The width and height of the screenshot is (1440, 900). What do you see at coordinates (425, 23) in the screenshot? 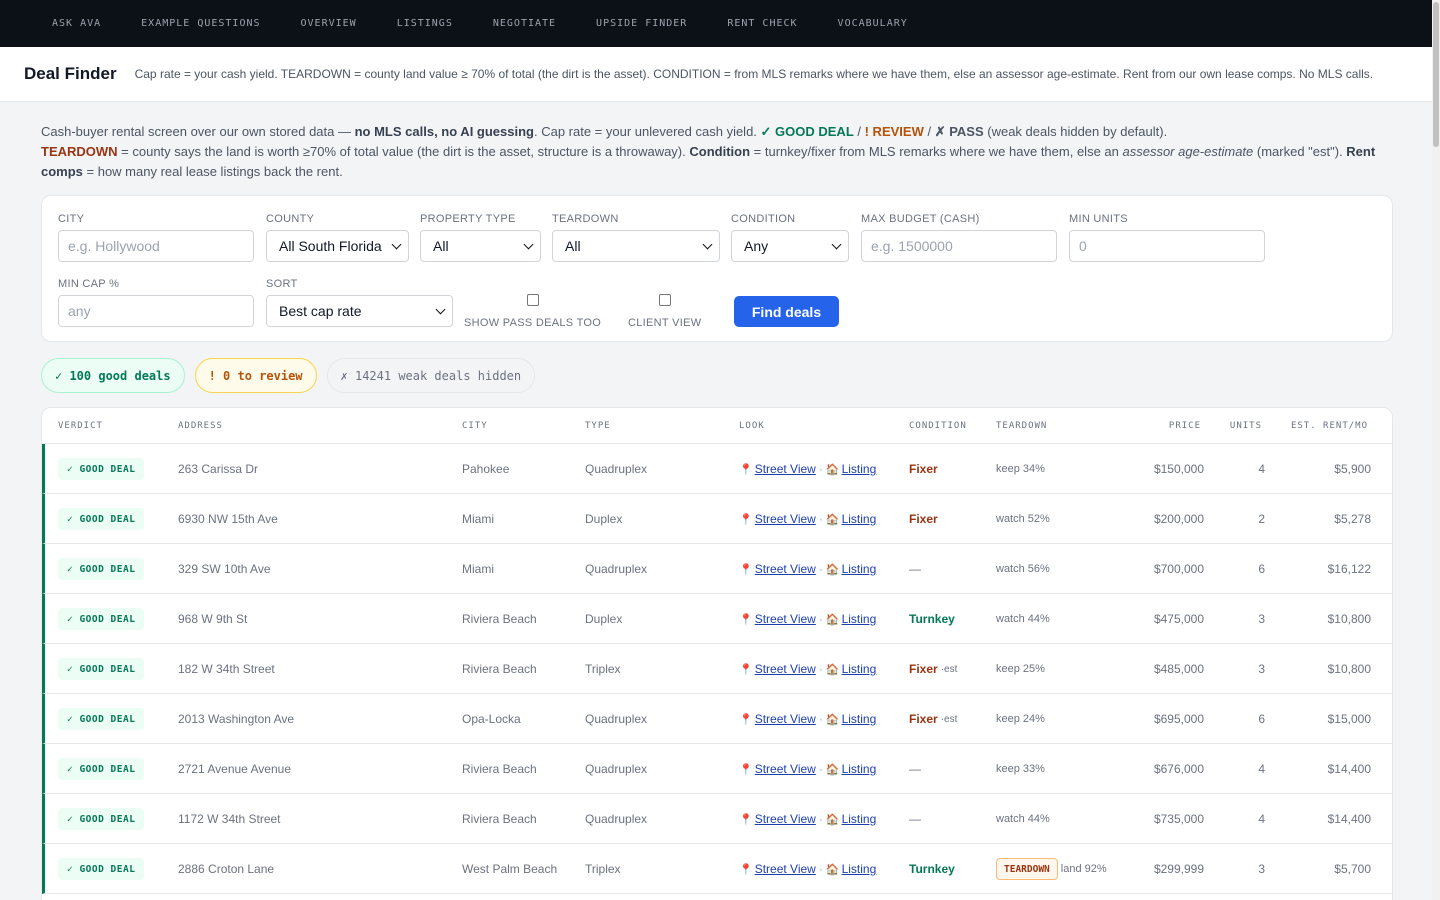
I see `nav-listings: LISTINGS` at bounding box center [425, 23].